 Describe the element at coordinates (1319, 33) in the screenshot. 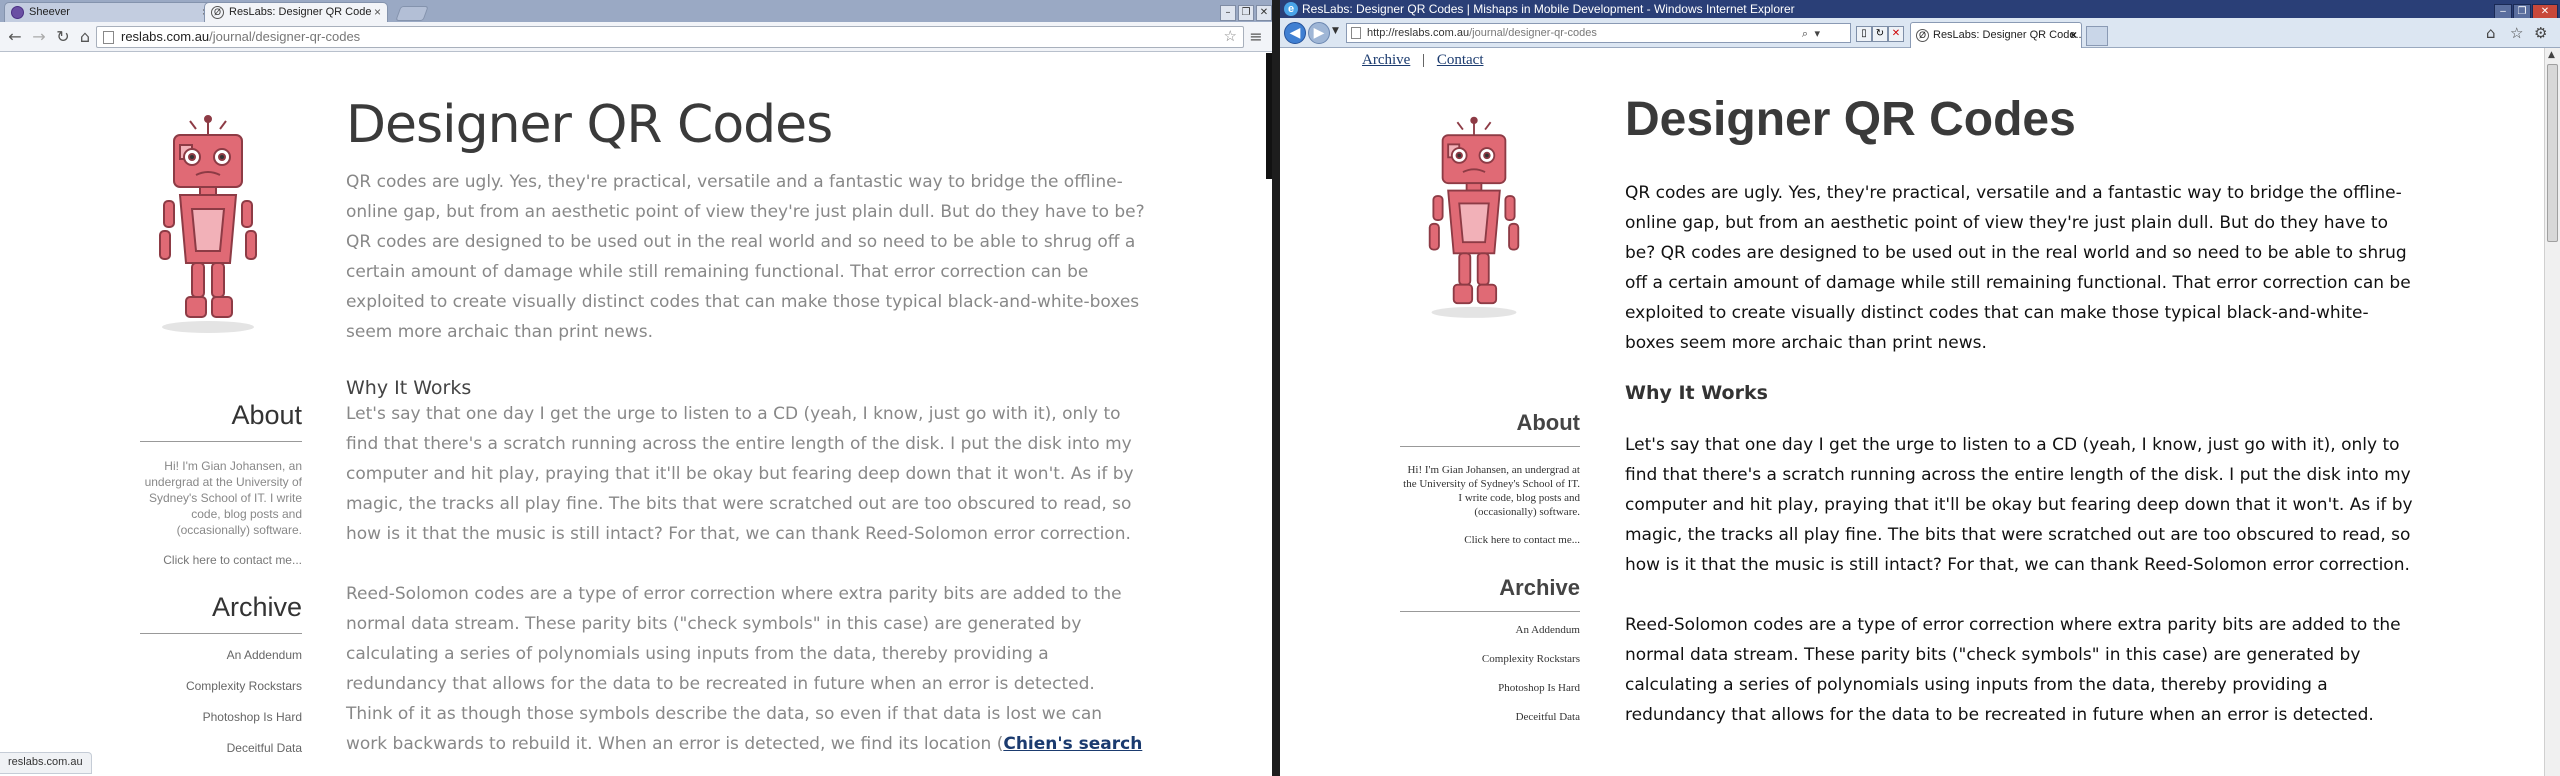

I see `forward-arrow-icon: ▶` at that location.